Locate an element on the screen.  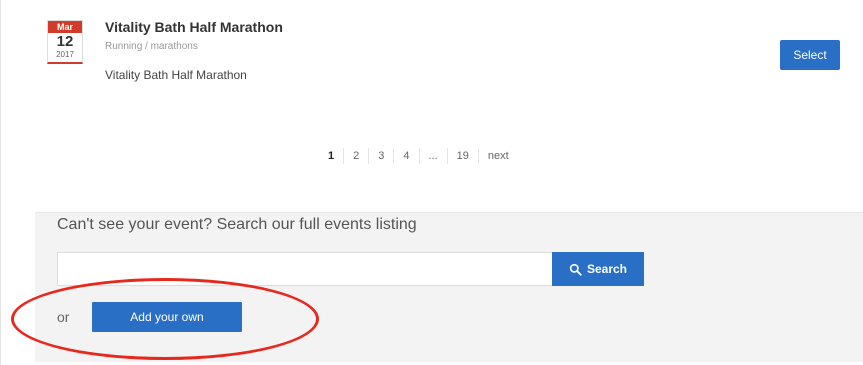
calendar-date-icon: Mar 12 2017 is located at coordinates (65, 42).